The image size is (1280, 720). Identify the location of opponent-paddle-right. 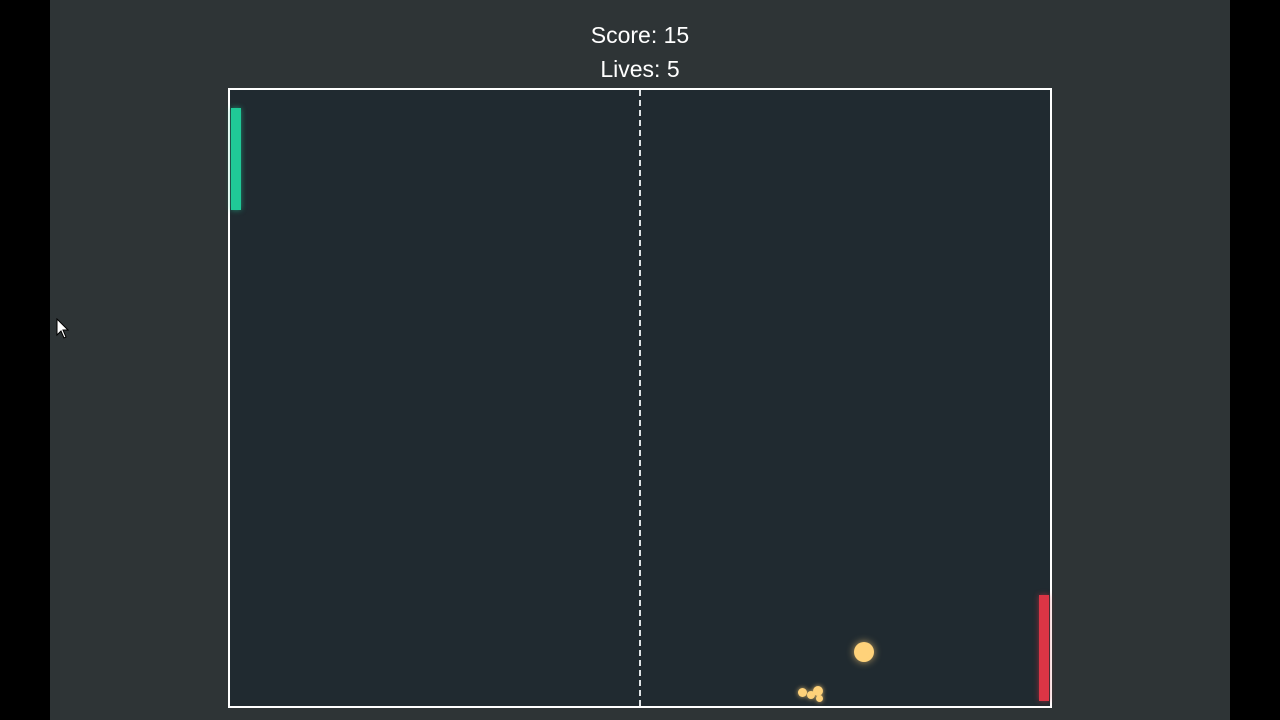
(1044, 648).